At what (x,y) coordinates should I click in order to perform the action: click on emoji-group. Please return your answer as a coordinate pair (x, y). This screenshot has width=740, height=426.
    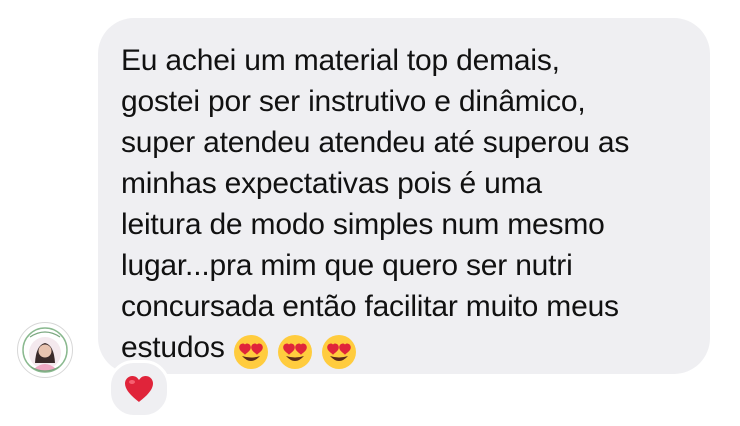
    Looking at the image, I should click on (299, 354).